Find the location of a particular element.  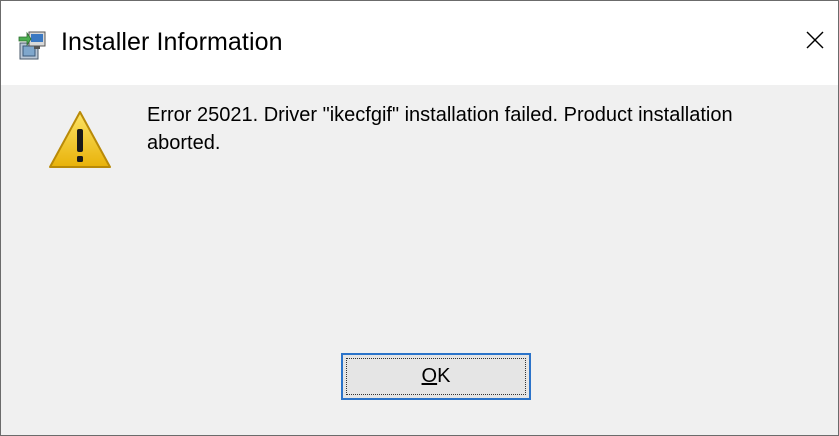

ok-button: OK is located at coordinates (436, 376).